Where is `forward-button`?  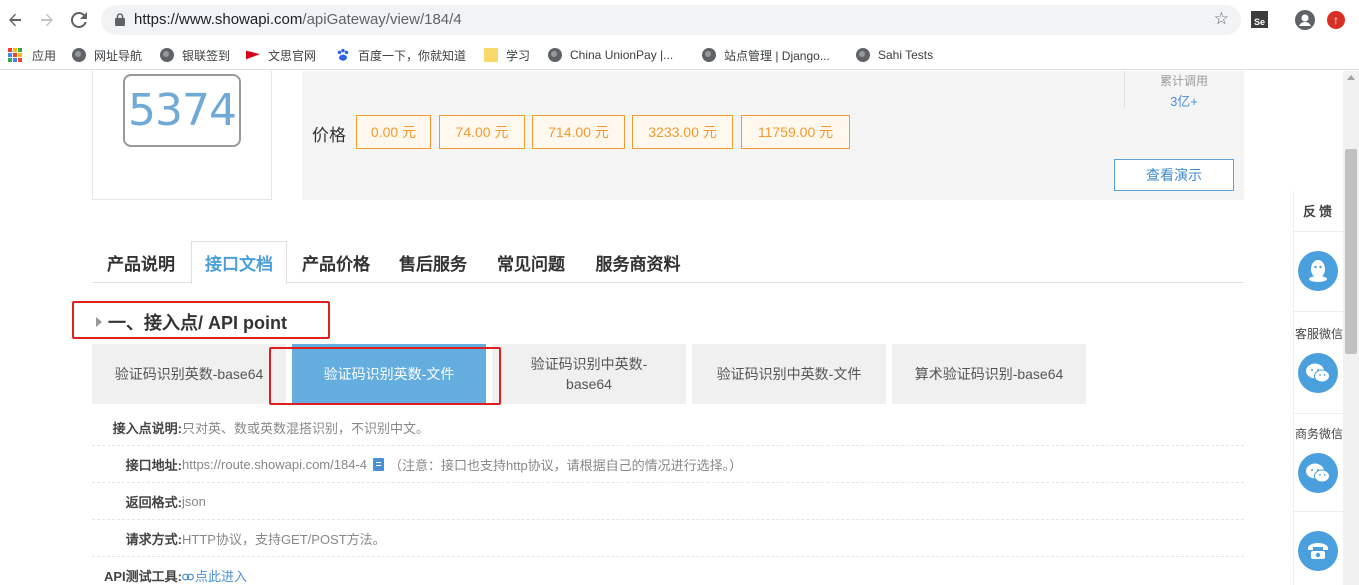 forward-button is located at coordinates (47, 20).